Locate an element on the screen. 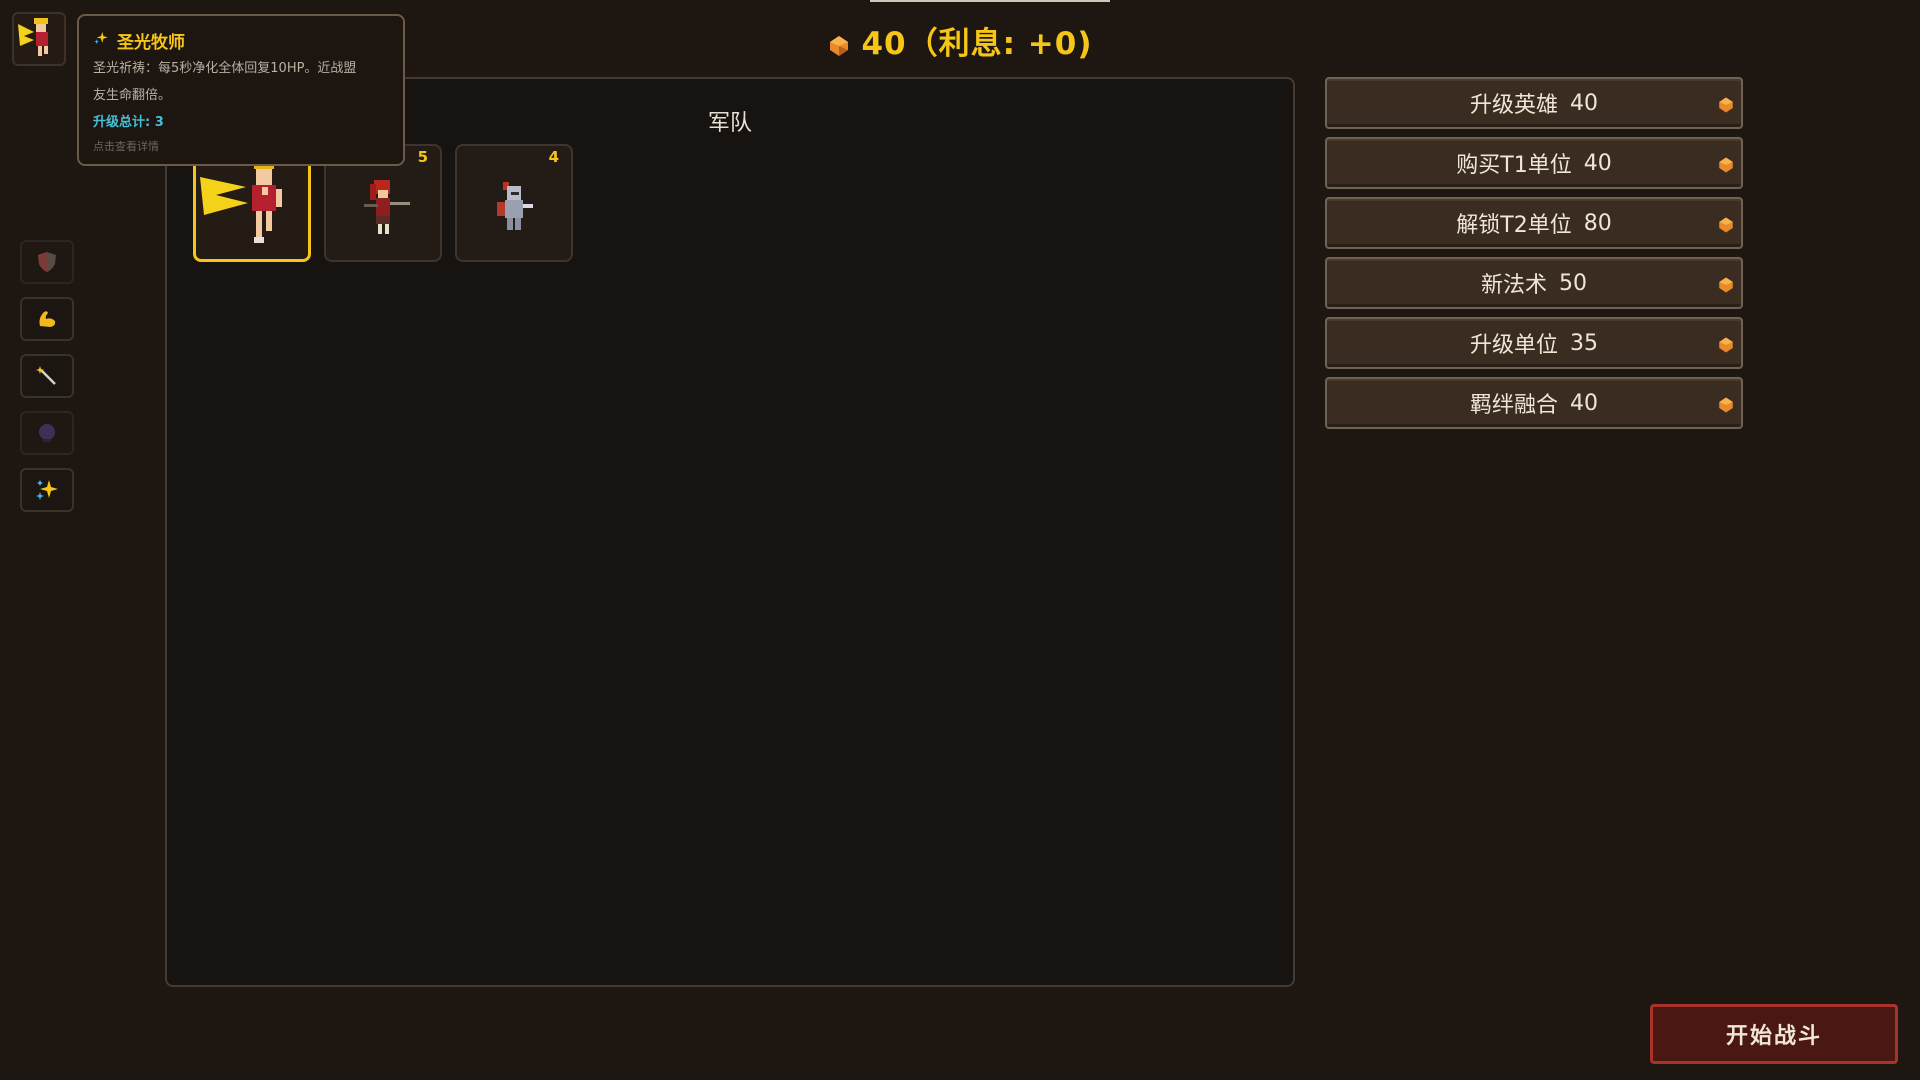 This screenshot has height=1080, width=1920. shield-icon is located at coordinates (47, 262).